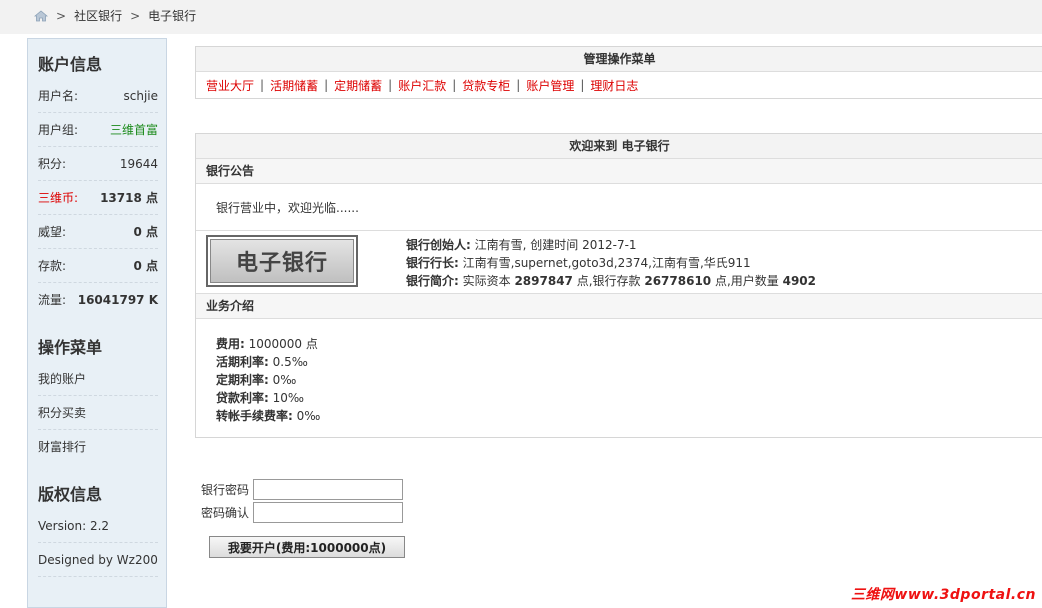 The height and width of the screenshot is (608, 1042). I want to click on home-icon, so click(41, 16).